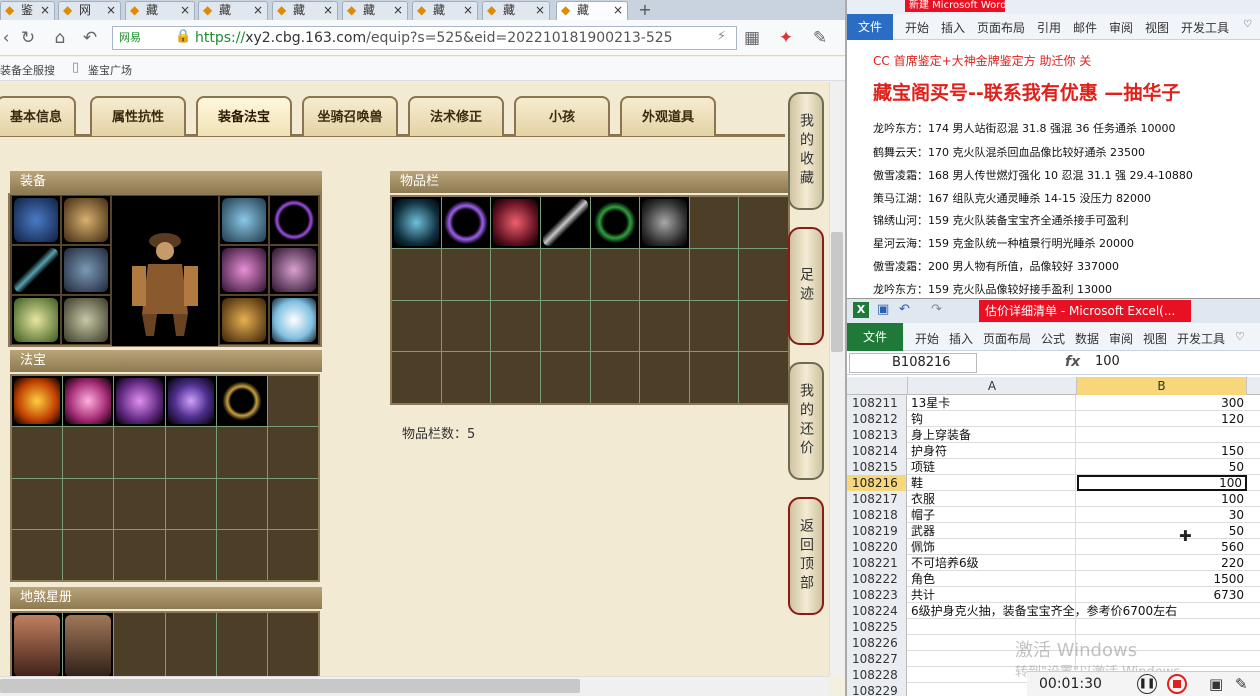 This screenshot has width=1260, height=696. What do you see at coordinates (1162, 563) in the screenshot?
I see `cell-b: 220` at bounding box center [1162, 563].